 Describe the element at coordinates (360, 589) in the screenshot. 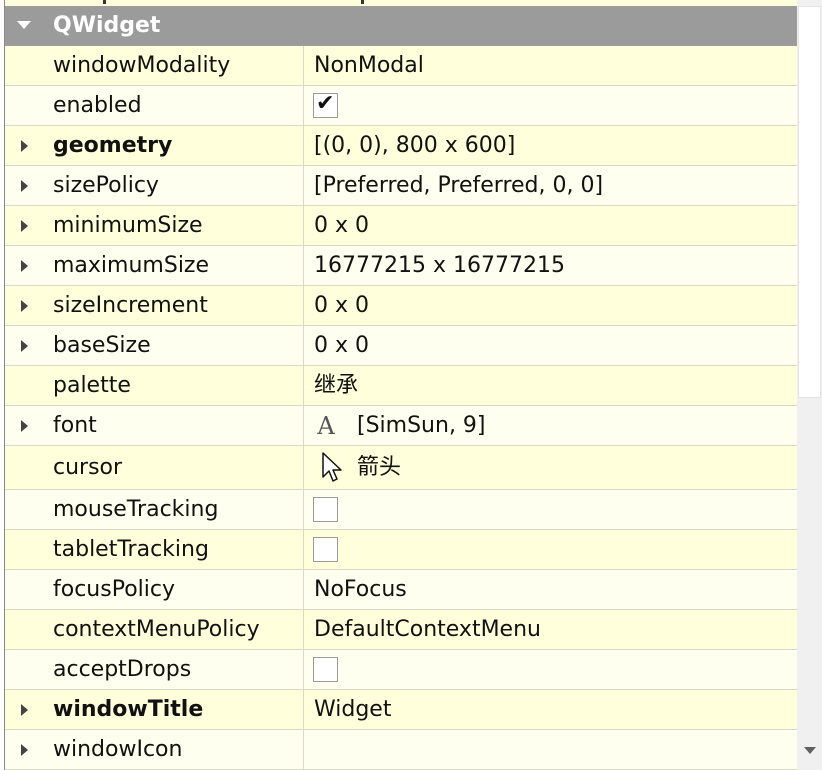

I see `property-value: NoFocus` at that location.